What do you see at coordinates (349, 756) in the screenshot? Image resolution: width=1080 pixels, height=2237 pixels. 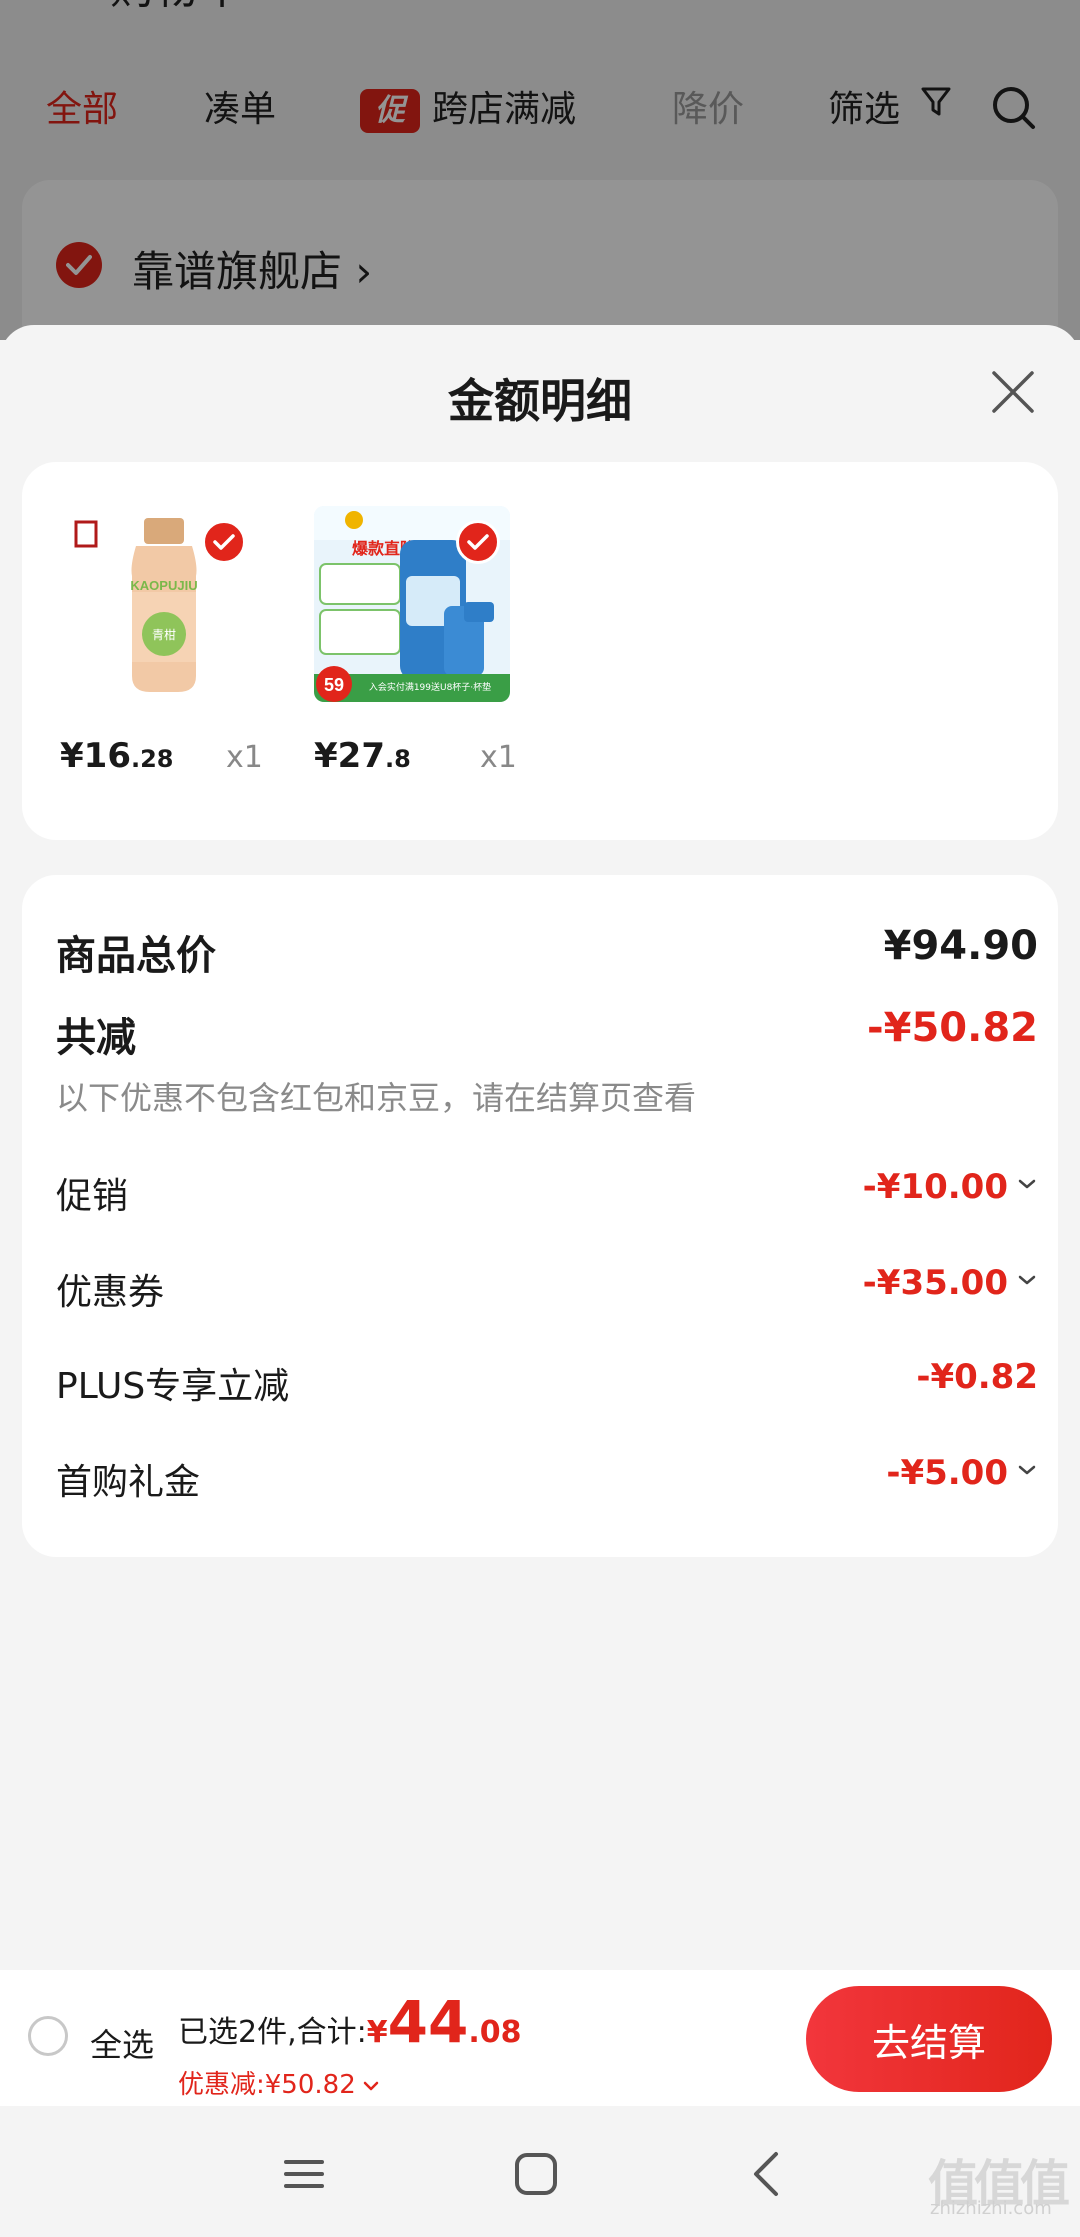 I see `price-integer: ¥27` at bounding box center [349, 756].